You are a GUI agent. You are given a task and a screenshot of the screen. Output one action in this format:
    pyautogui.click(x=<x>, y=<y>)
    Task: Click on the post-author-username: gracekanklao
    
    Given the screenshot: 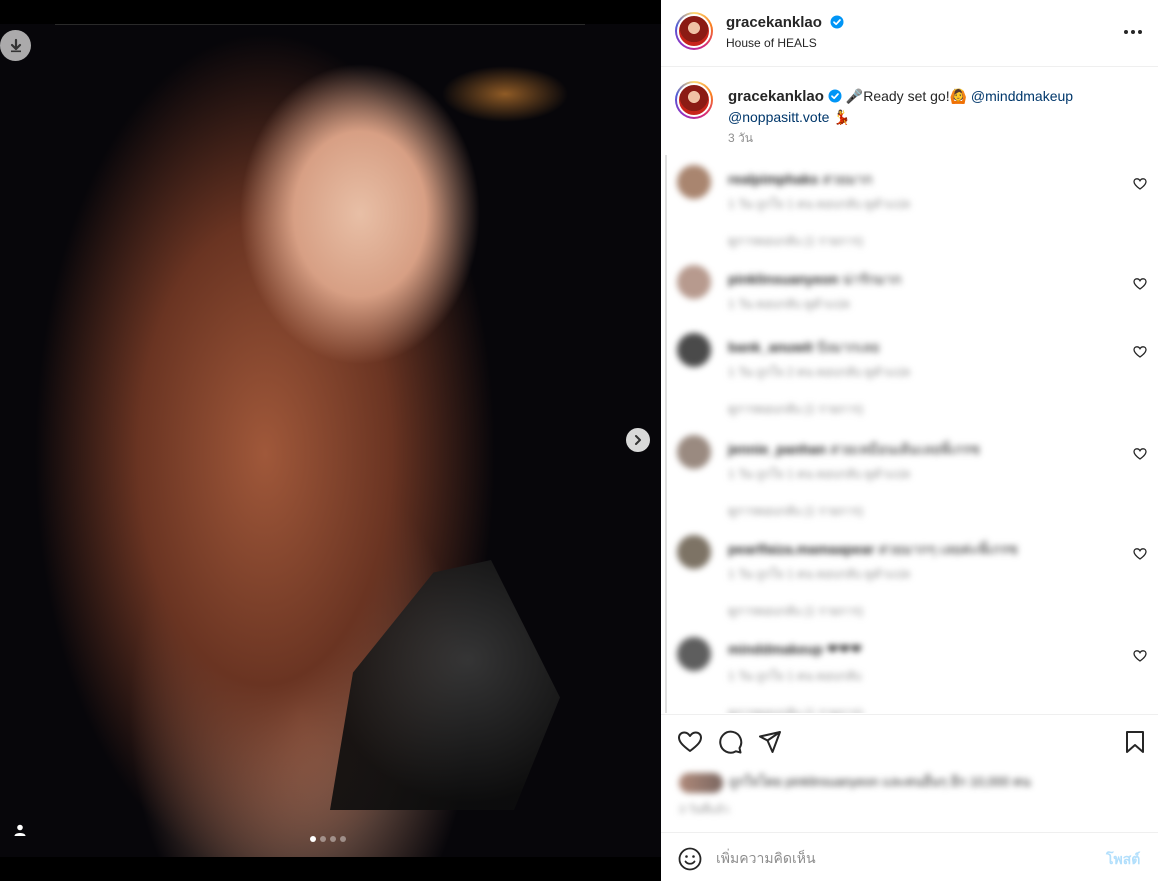 What is the action you would take?
    pyautogui.click(x=774, y=22)
    